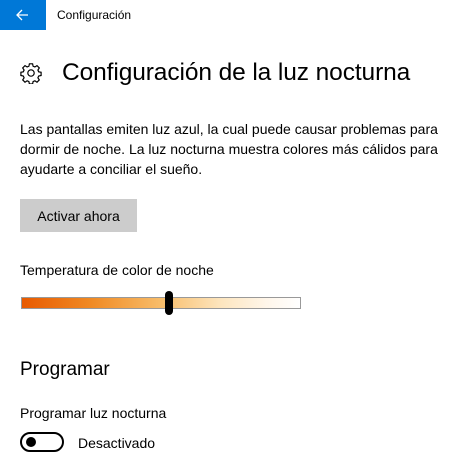 This screenshot has width=476, height=468. What do you see at coordinates (78, 215) in the screenshot?
I see `activate-now-button: Activar ahora` at bounding box center [78, 215].